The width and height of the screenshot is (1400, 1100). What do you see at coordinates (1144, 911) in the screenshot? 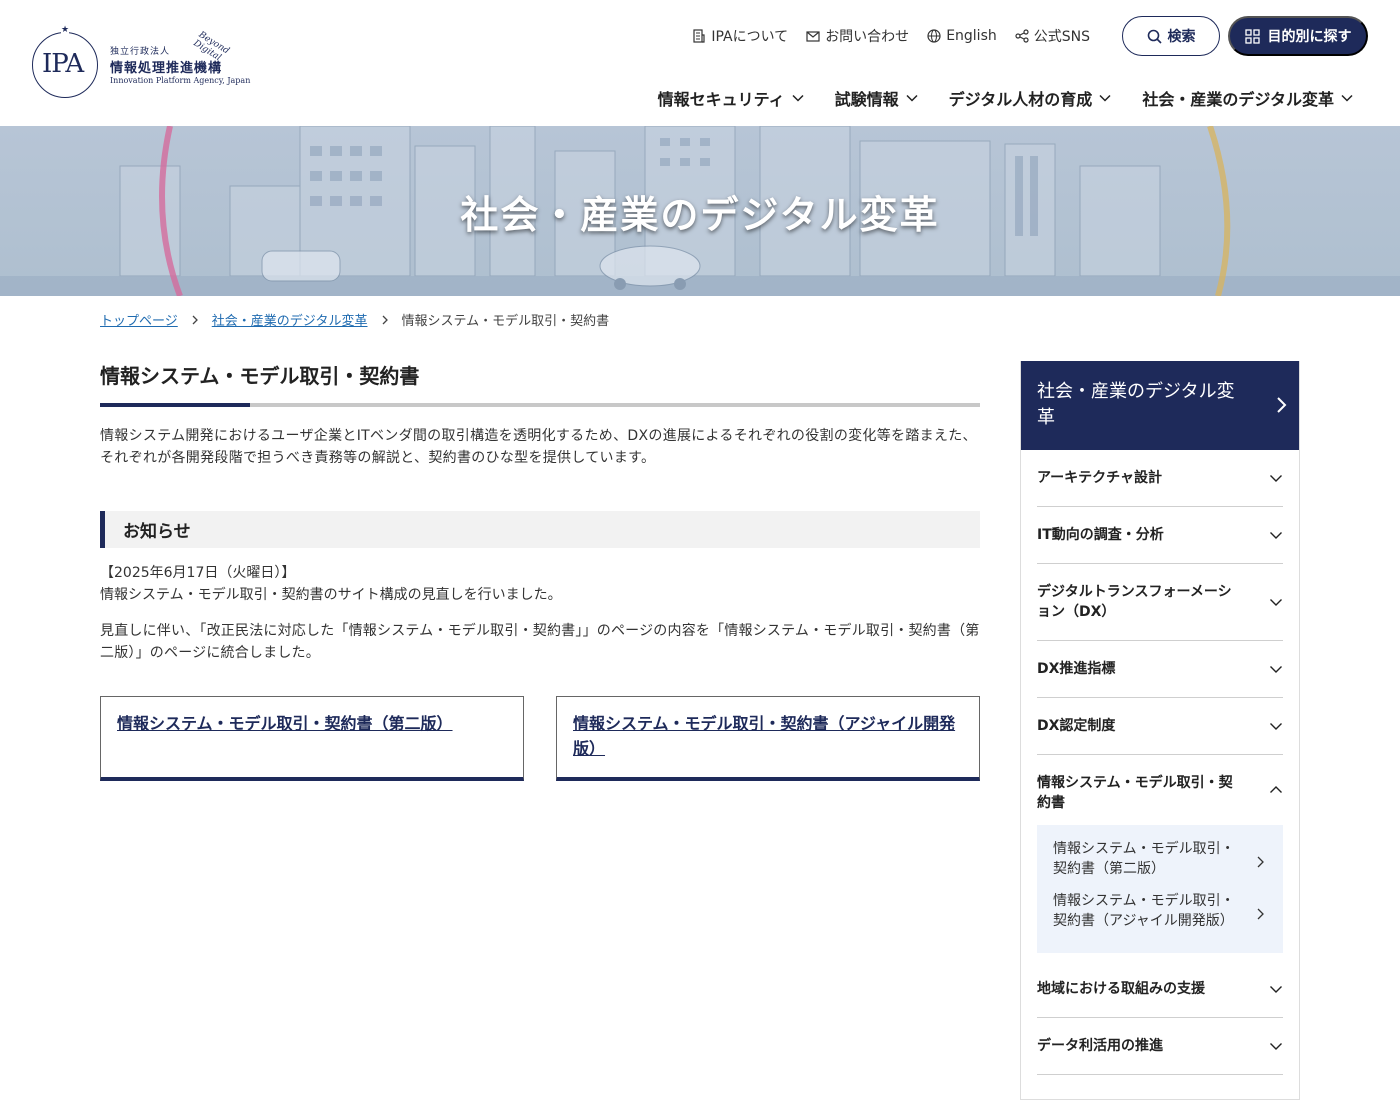
I see `sidebar-subitem-label: 情報システム・モデル取引・契約書（アジャイル開発版）` at bounding box center [1144, 911].